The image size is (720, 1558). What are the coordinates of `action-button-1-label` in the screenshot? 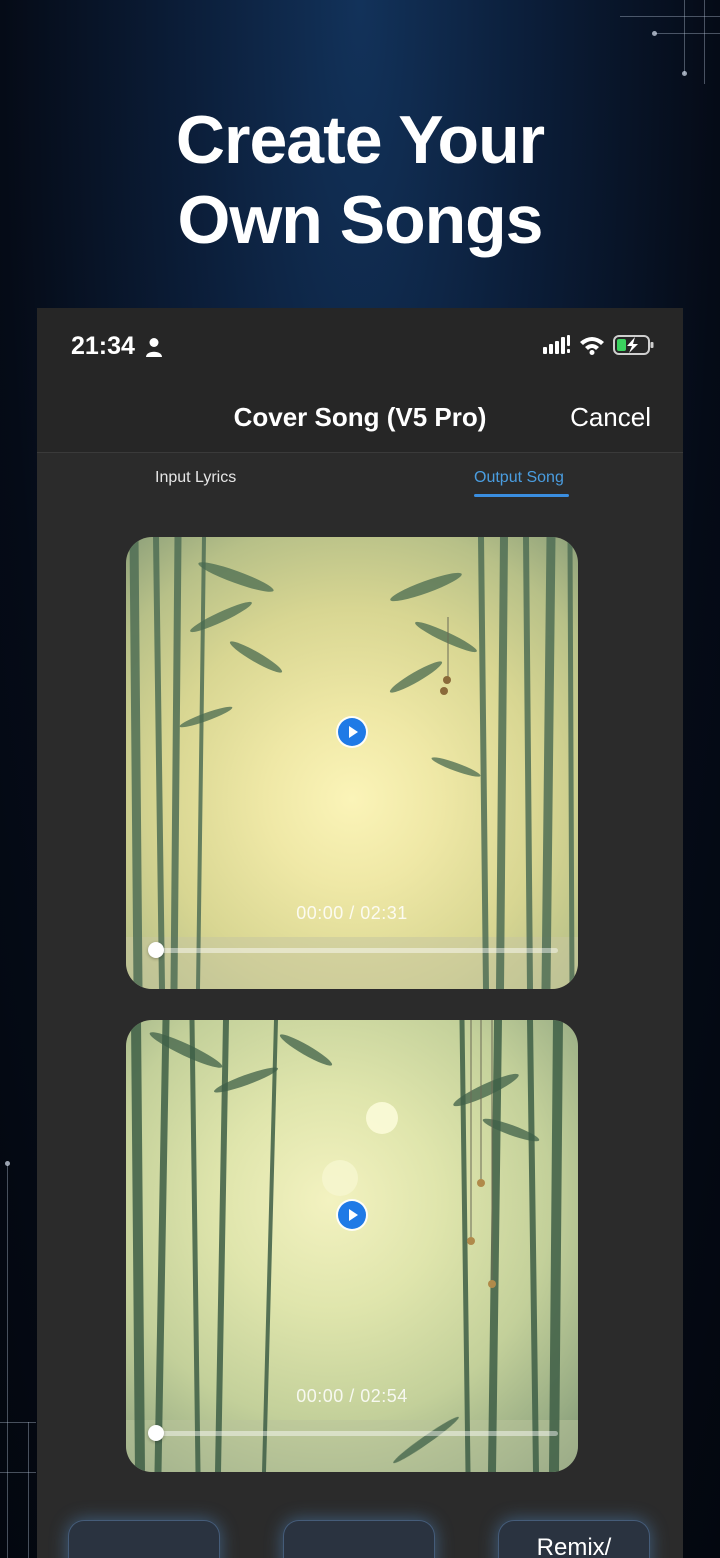 It's located at (144, 1528).